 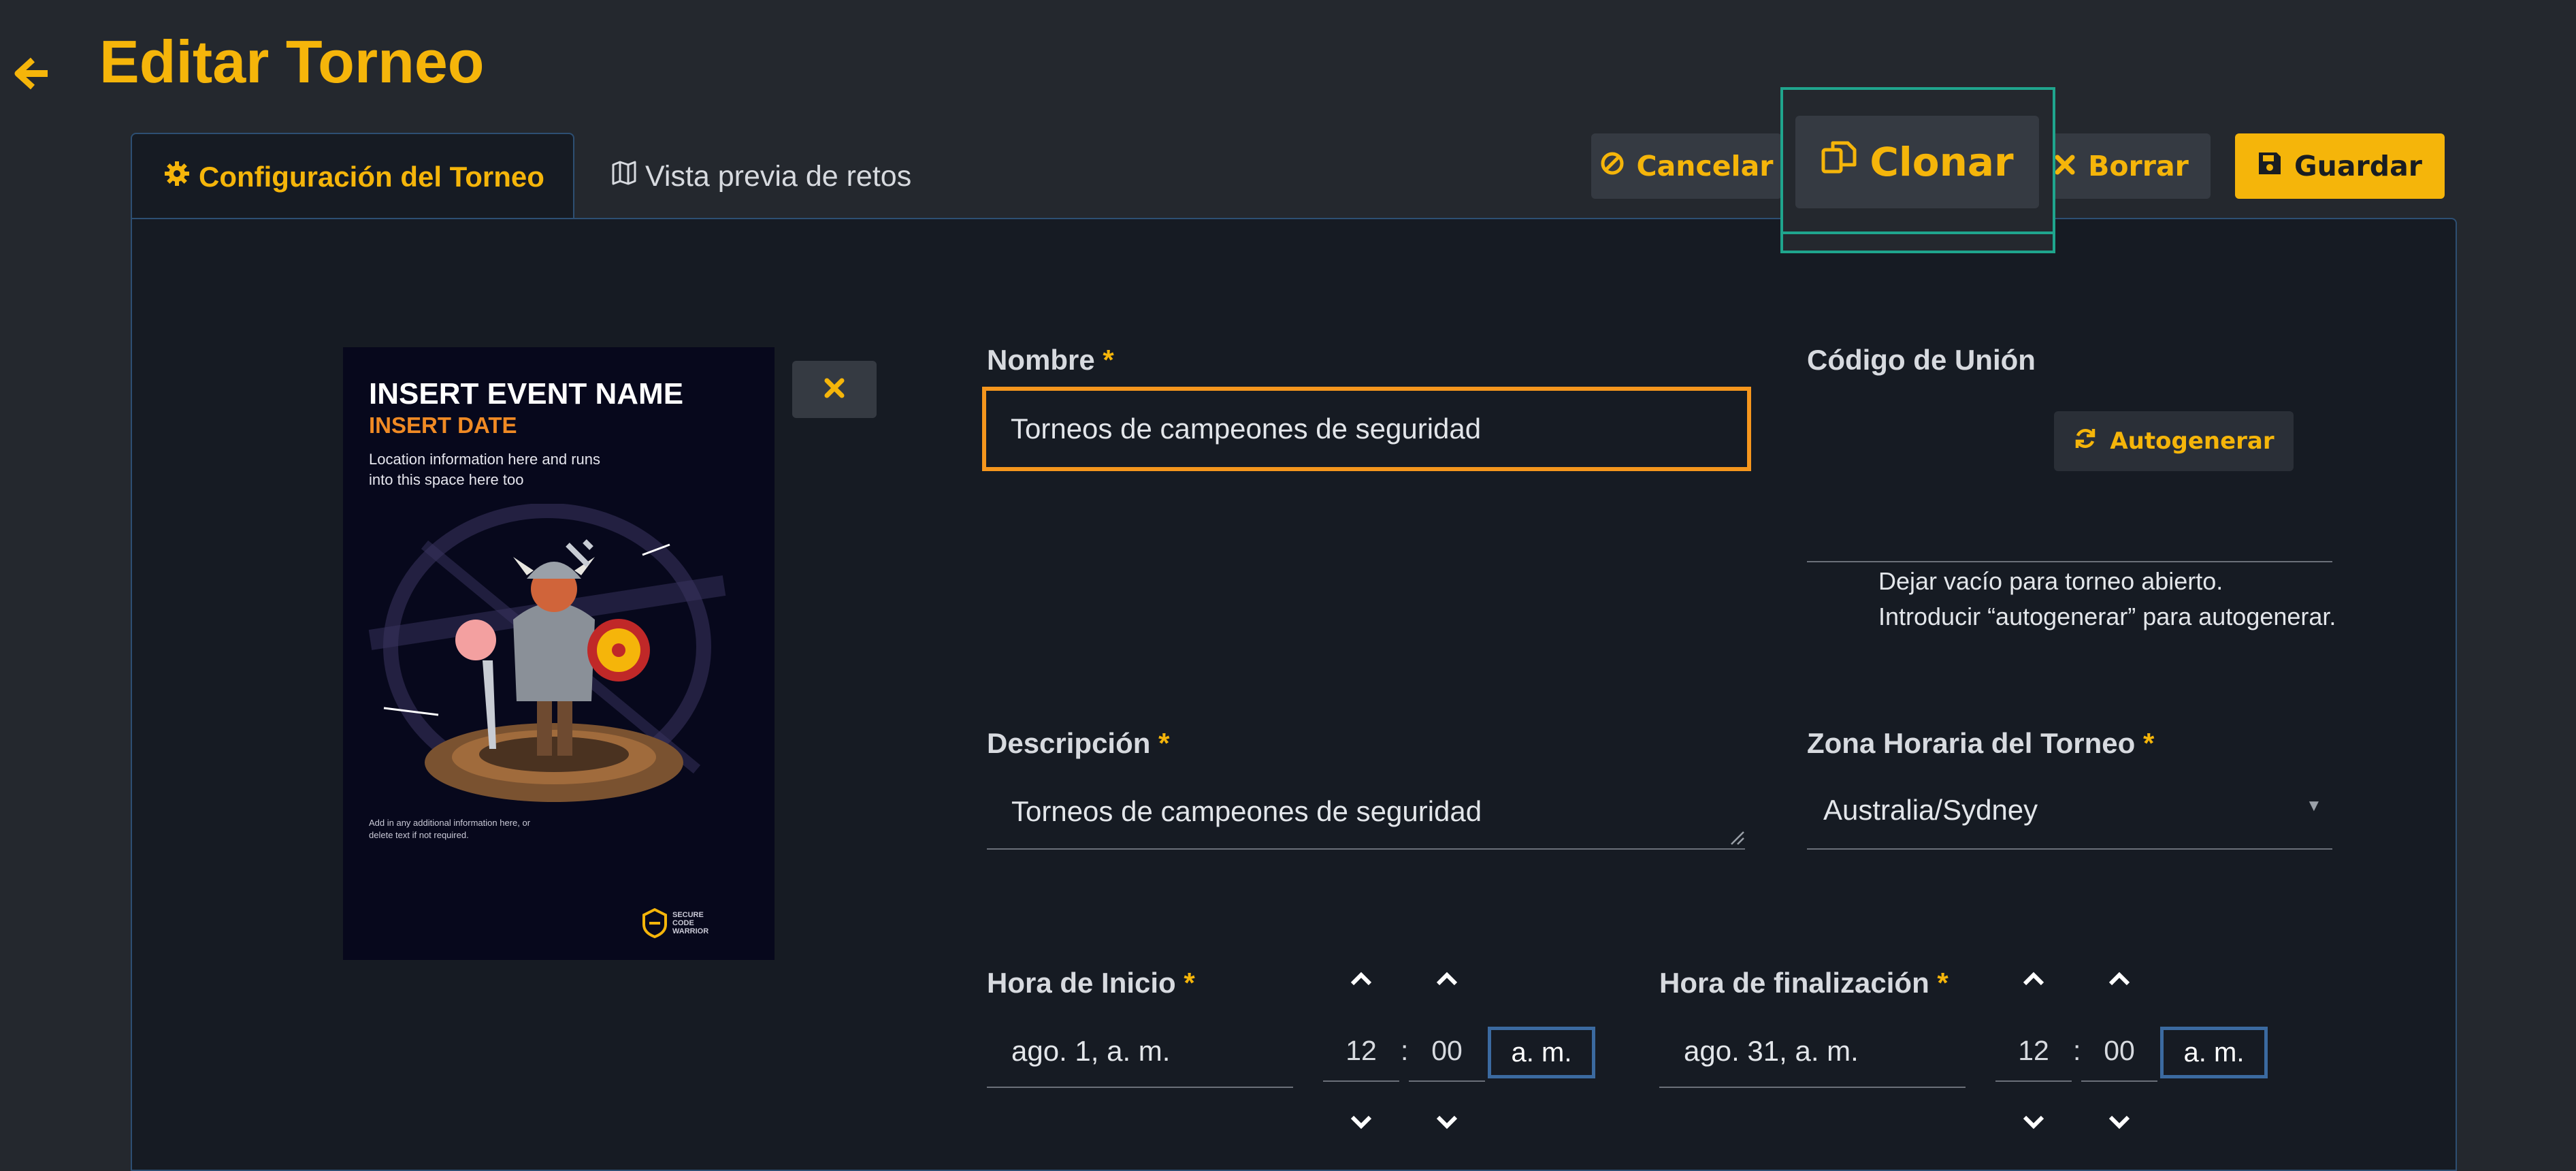 What do you see at coordinates (1931, 810) in the screenshot?
I see `timezone-value: Australia/Sydney` at bounding box center [1931, 810].